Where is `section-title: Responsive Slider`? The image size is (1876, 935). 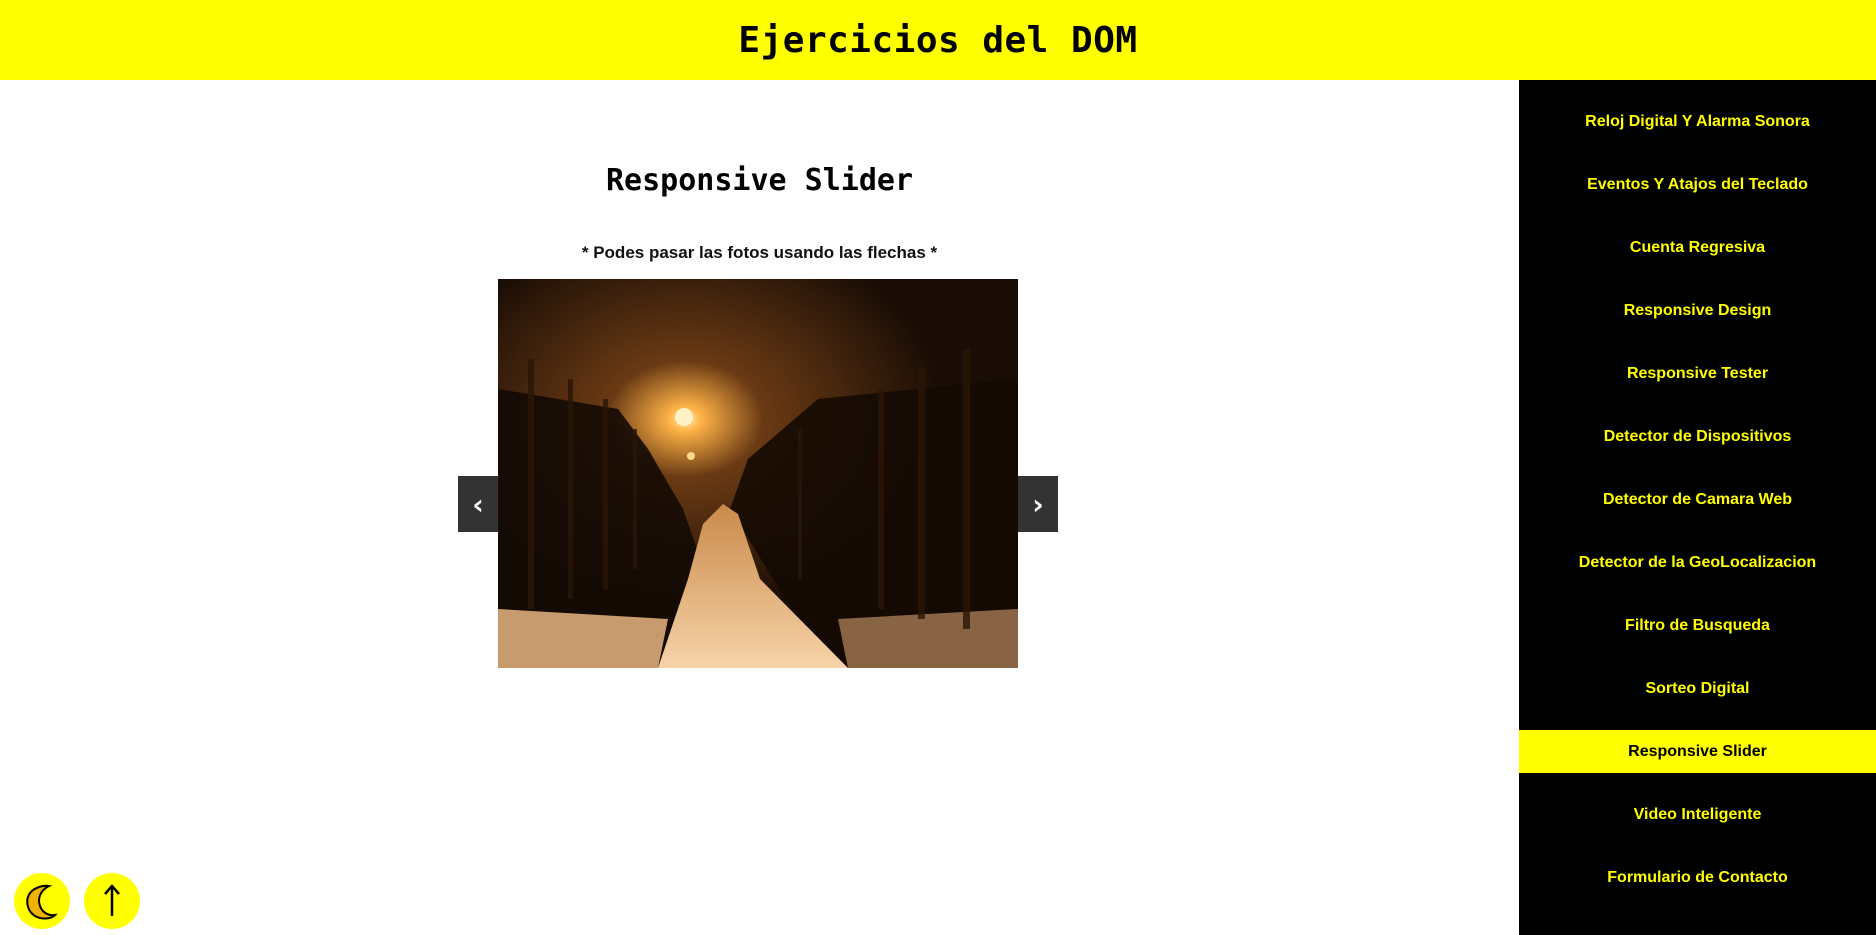 section-title: Responsive Slider is located at coordinates (759, 180).